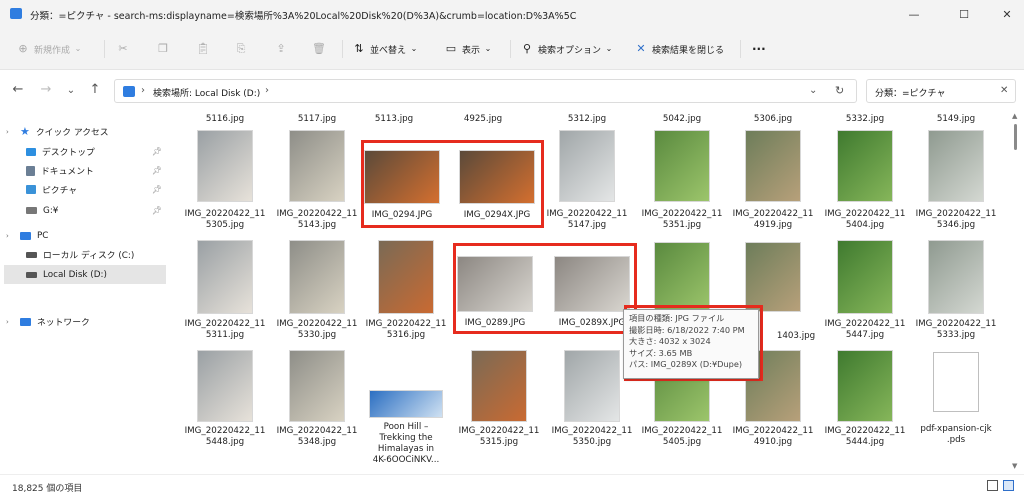 Image resolution: width=1024 pixels, height=496 pixels. Describe the element at coordinates (225, 436) in the screenshot. I see `file-name: IMG_20220422_11 5448.jpg` at that location.